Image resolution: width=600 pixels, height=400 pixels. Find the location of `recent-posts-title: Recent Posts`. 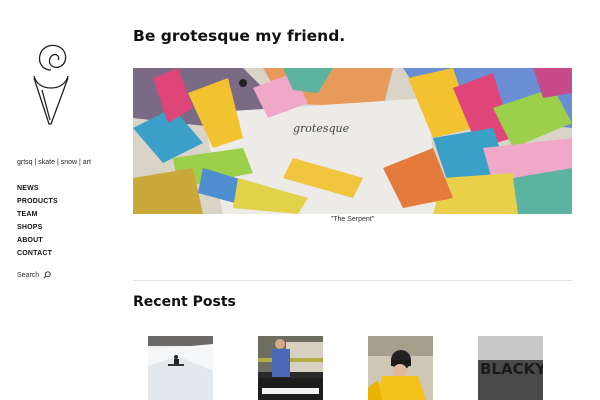

recent-posts-title: Recent Posts is located at coordinates (184, 302).